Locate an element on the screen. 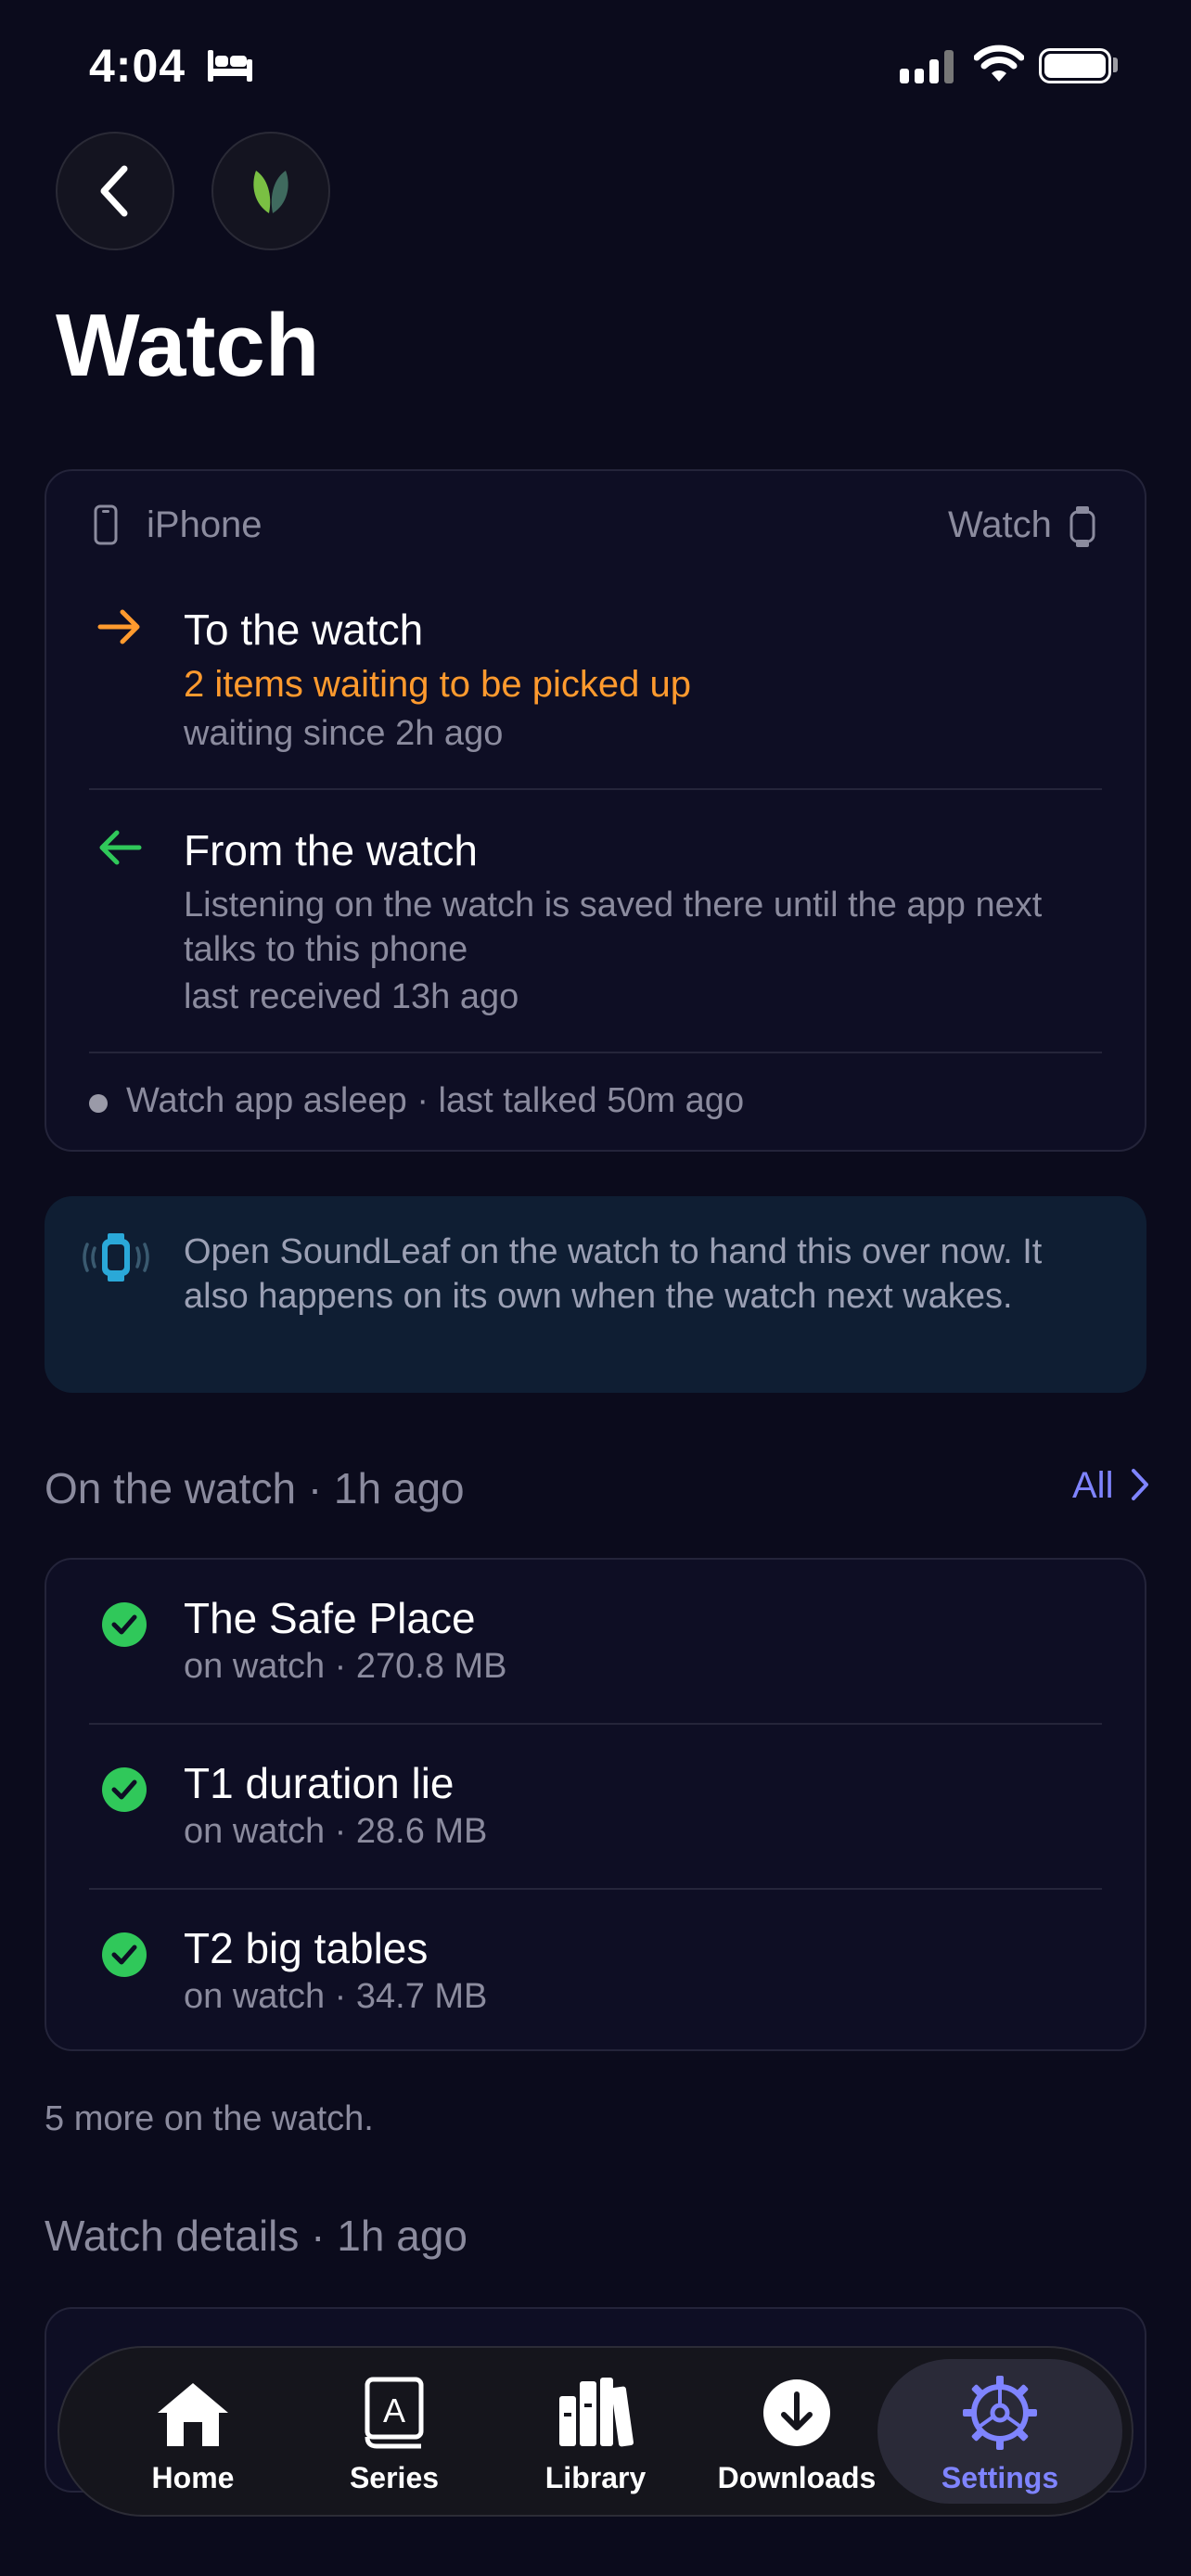 This screenshot has width=1191, height=2576. tab-home: Home is located at coordinates (192, 2437).